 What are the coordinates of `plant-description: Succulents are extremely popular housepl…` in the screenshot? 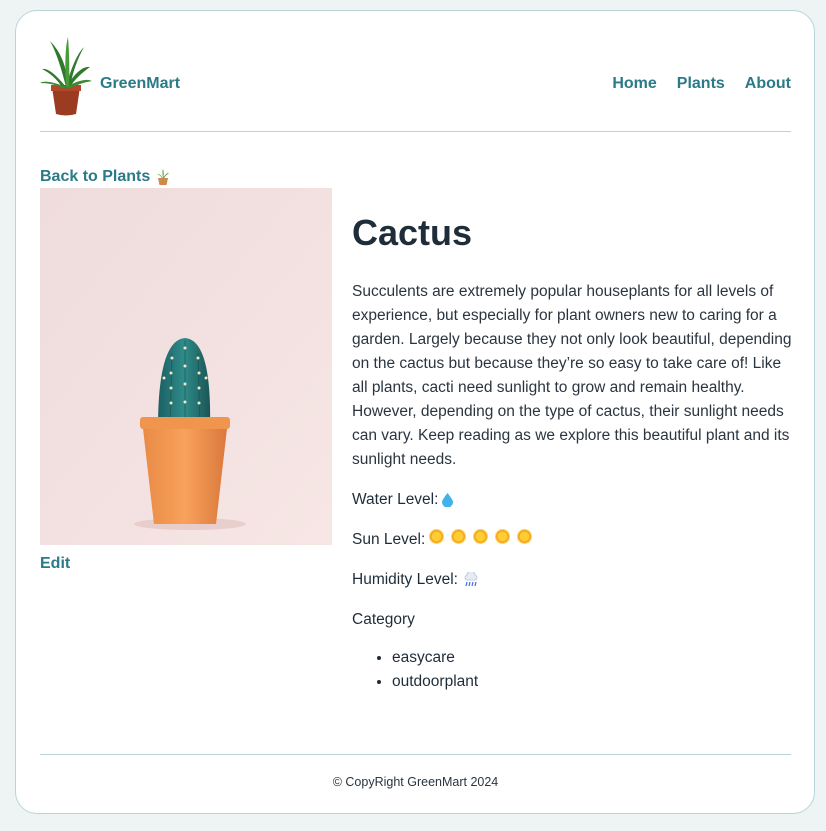 It's located at (572, 375).